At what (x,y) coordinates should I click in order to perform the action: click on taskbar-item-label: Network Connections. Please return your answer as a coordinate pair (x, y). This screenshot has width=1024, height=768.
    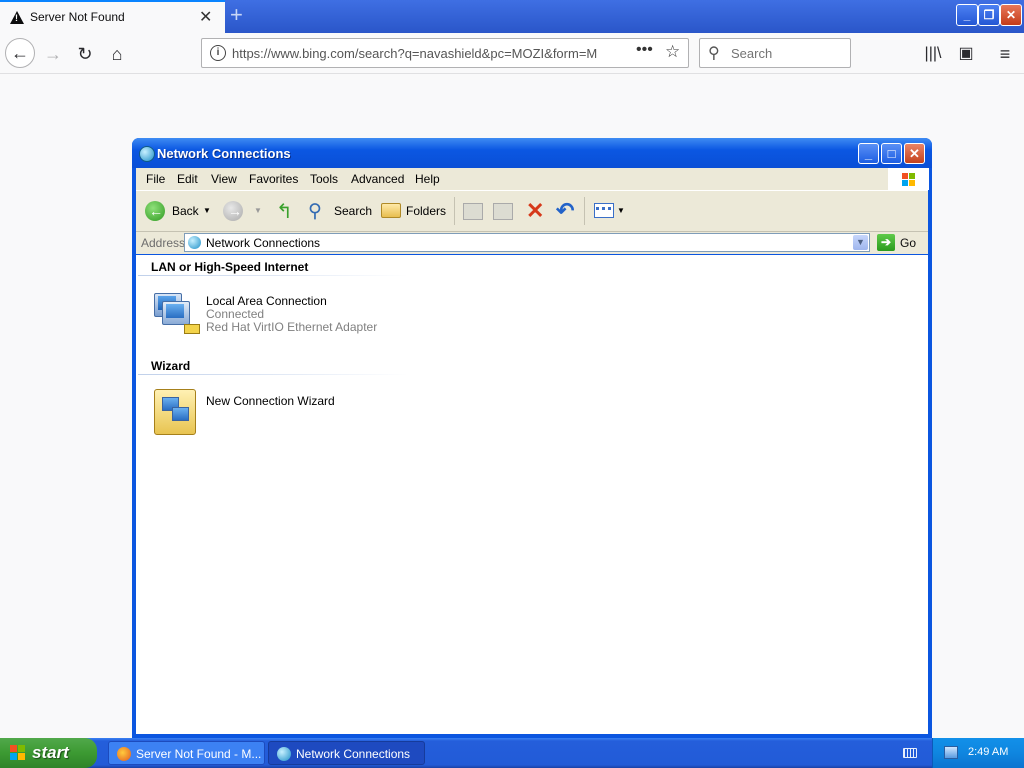
    Looking at the image, I should click on (353, 754).